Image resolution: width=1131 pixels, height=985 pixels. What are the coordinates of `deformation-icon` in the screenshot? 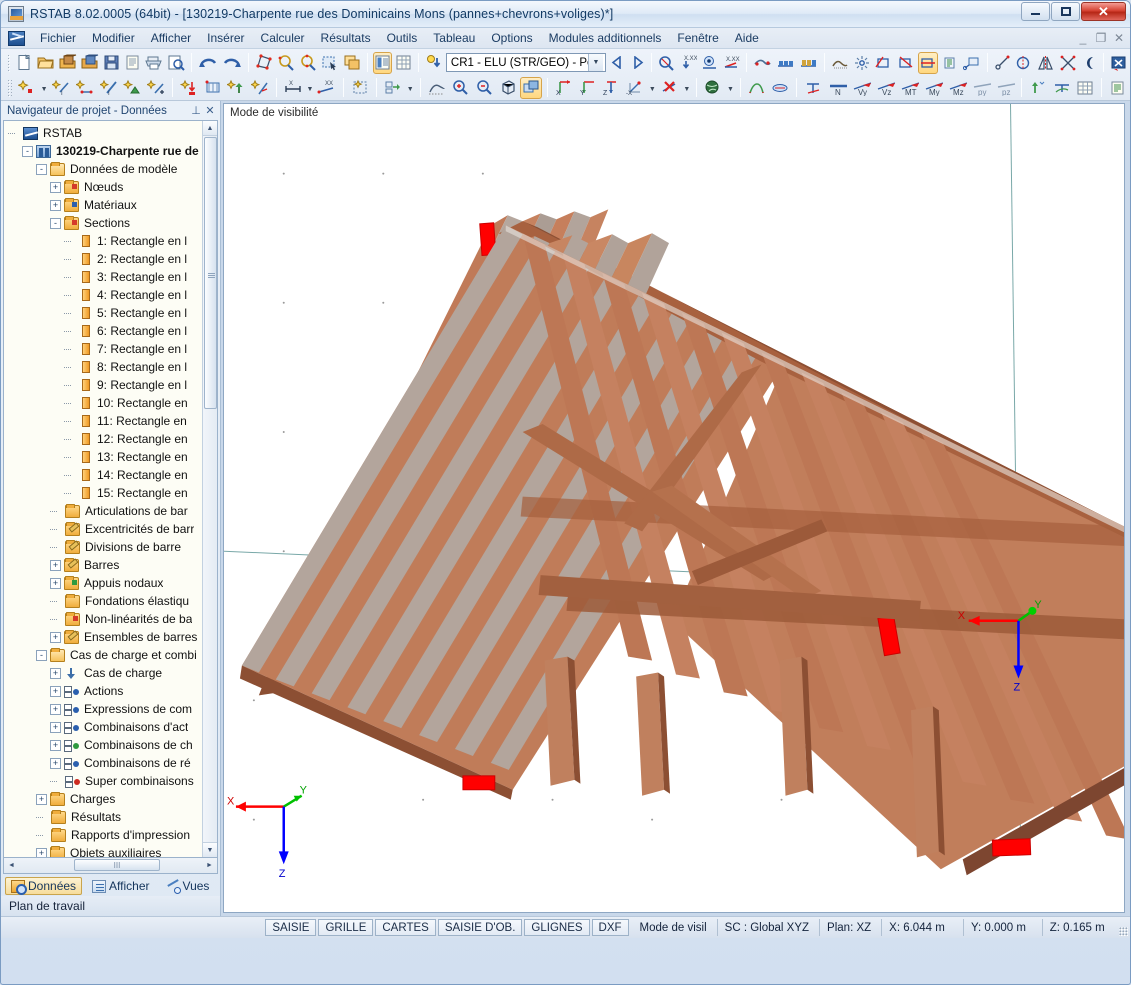 It's located at (1038, 88).